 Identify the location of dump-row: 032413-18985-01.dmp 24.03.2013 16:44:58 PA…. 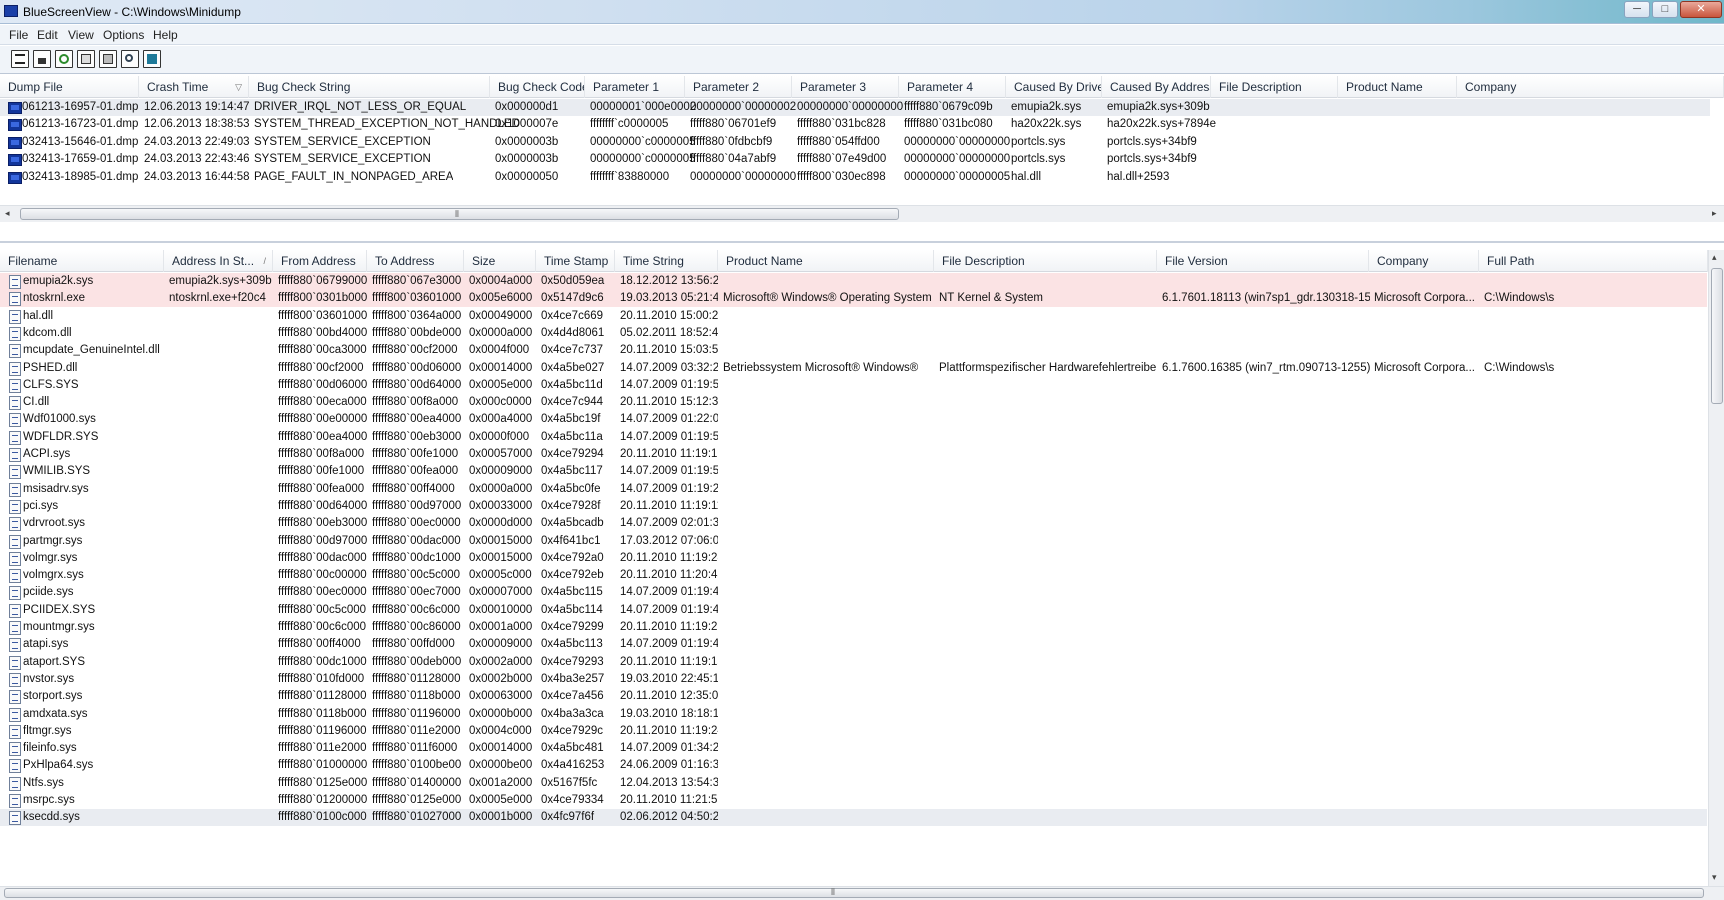
(855, 177).